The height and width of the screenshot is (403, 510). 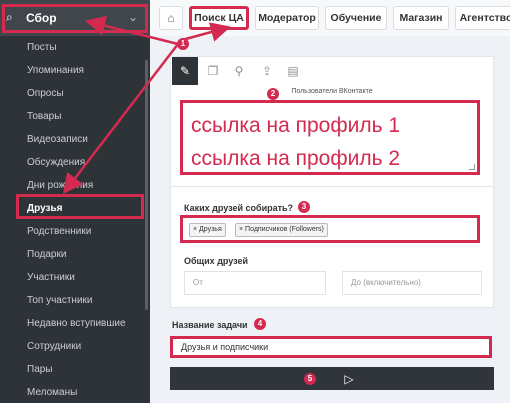 I want to click on sidebar-item-music-lovers: Меломаны, so click(x=75, y=392).